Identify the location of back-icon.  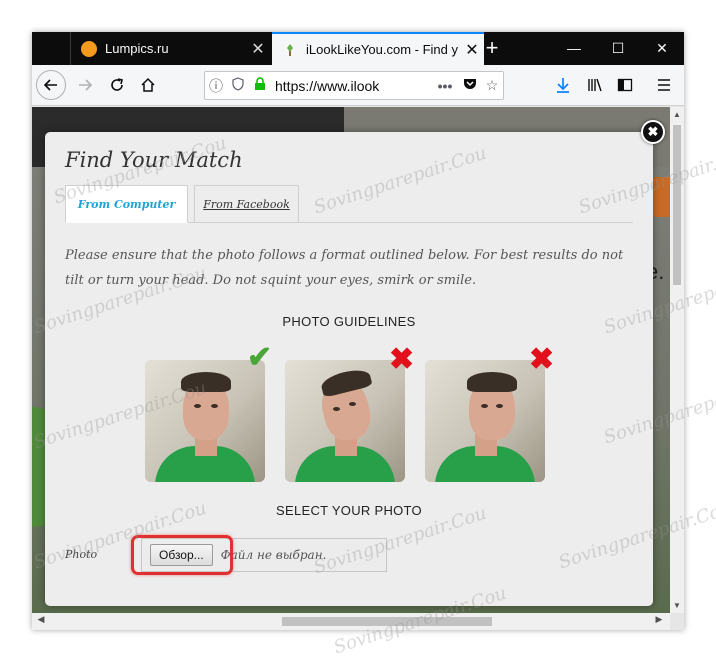
(51, 85).